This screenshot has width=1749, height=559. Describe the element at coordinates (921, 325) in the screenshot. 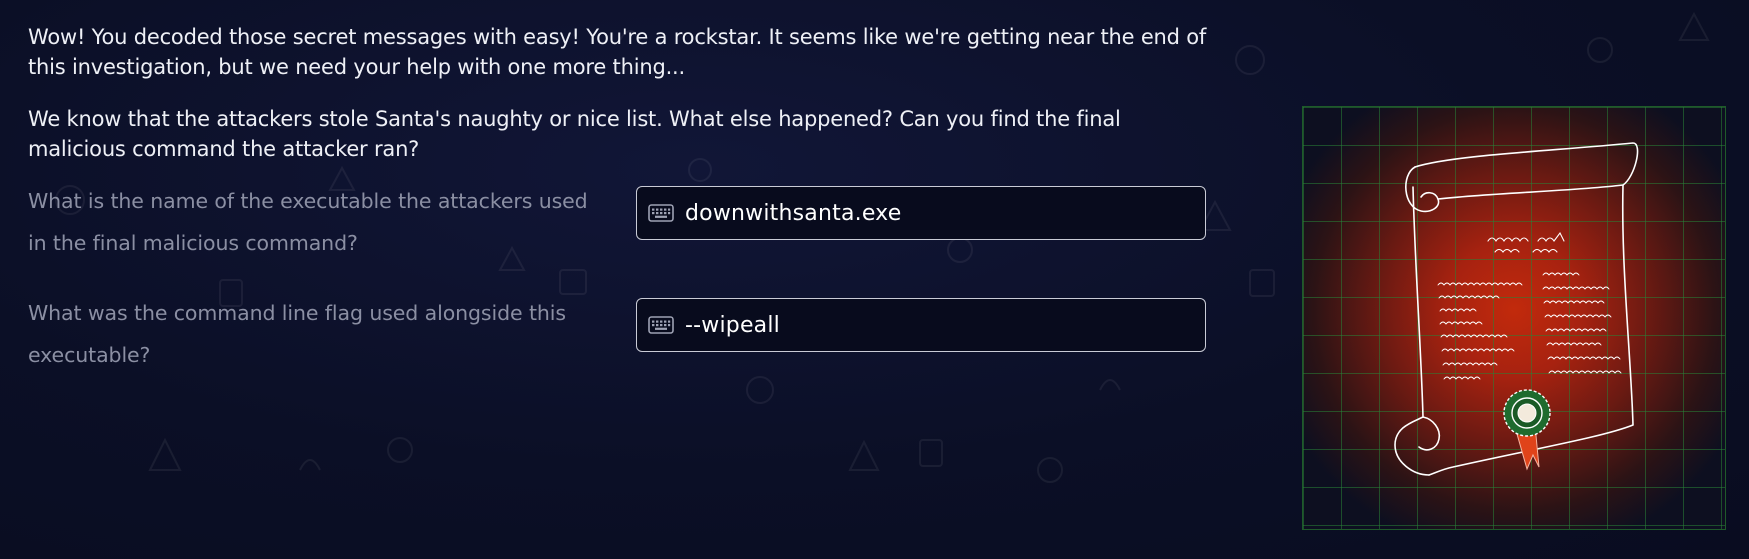

I see `flag-answer-field: --wipeall` at that location.